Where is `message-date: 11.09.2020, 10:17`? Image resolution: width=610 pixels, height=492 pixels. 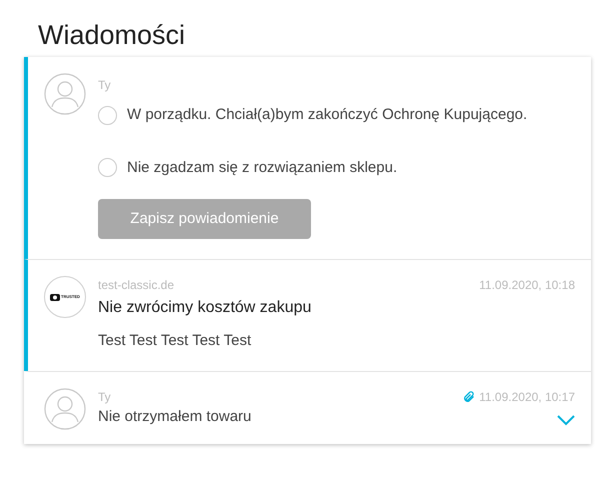 message-date: 11.09.2020, 10:17 is located at coordinates (527, 397).